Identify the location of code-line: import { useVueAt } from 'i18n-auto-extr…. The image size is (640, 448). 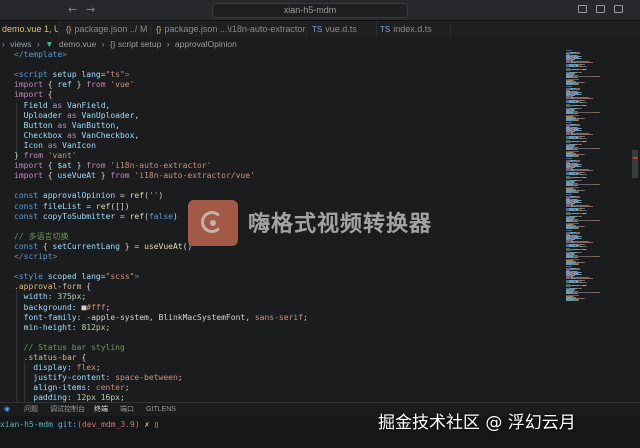
(134, 176).